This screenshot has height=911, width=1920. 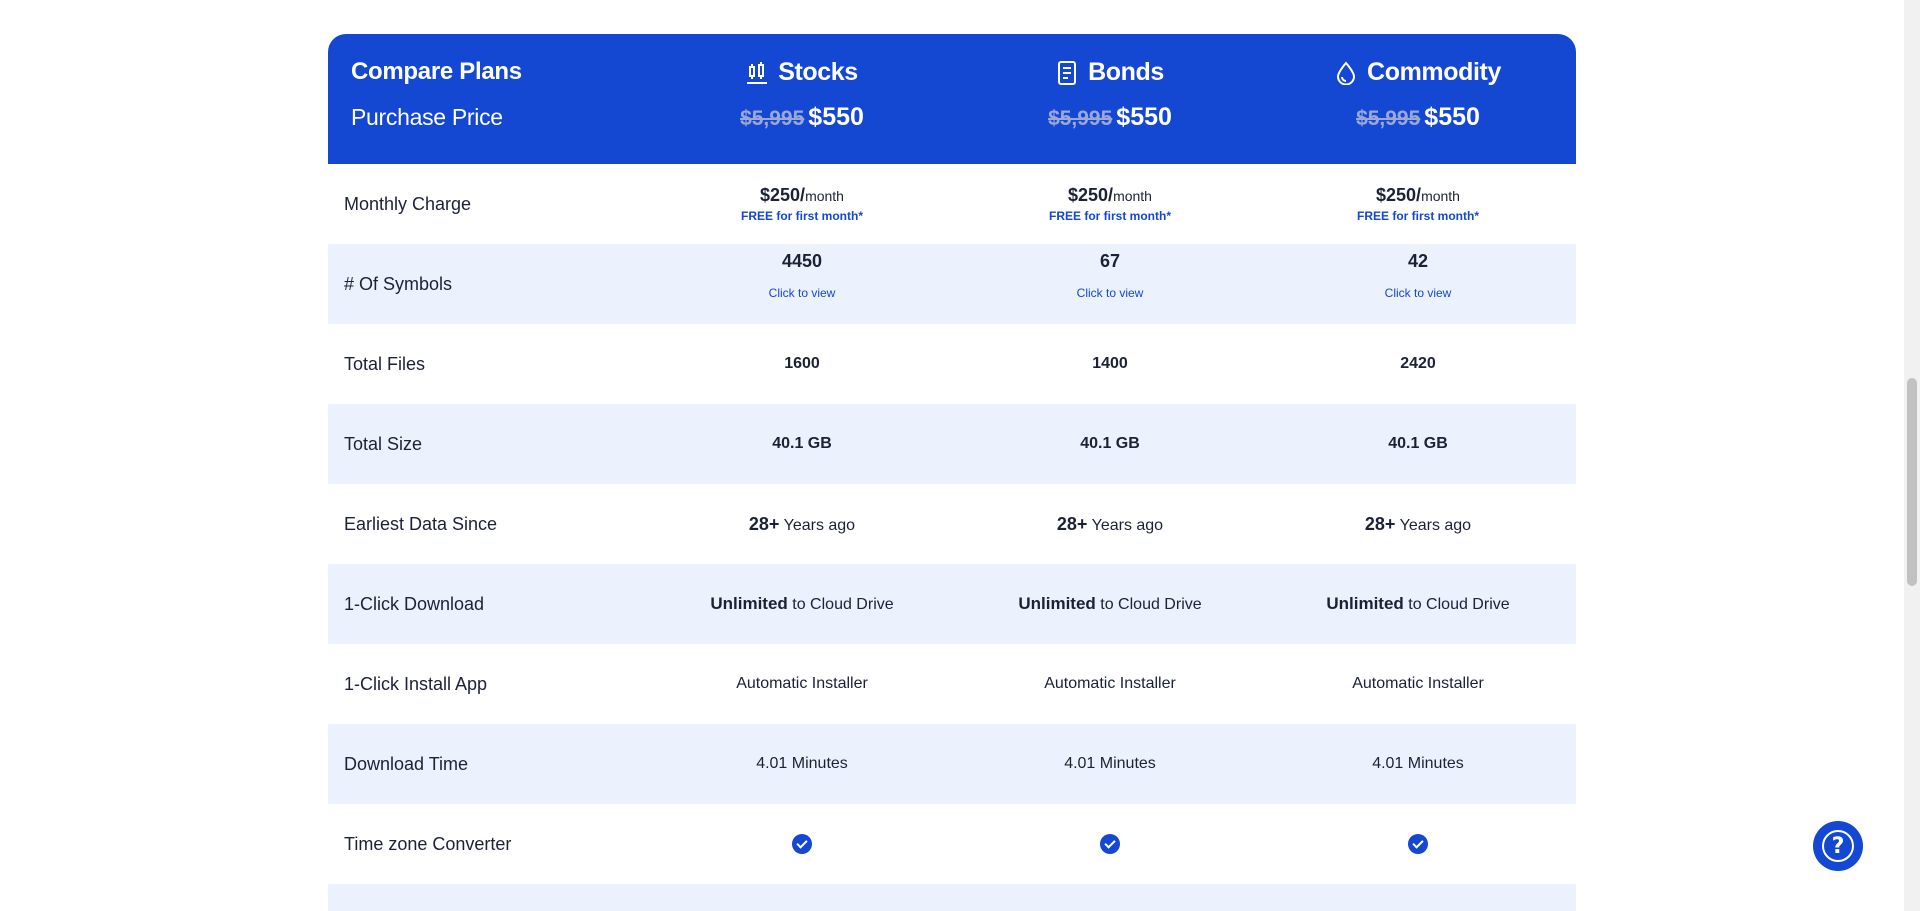 I want to click on help-button: ?, so click(x=1838, y=846).